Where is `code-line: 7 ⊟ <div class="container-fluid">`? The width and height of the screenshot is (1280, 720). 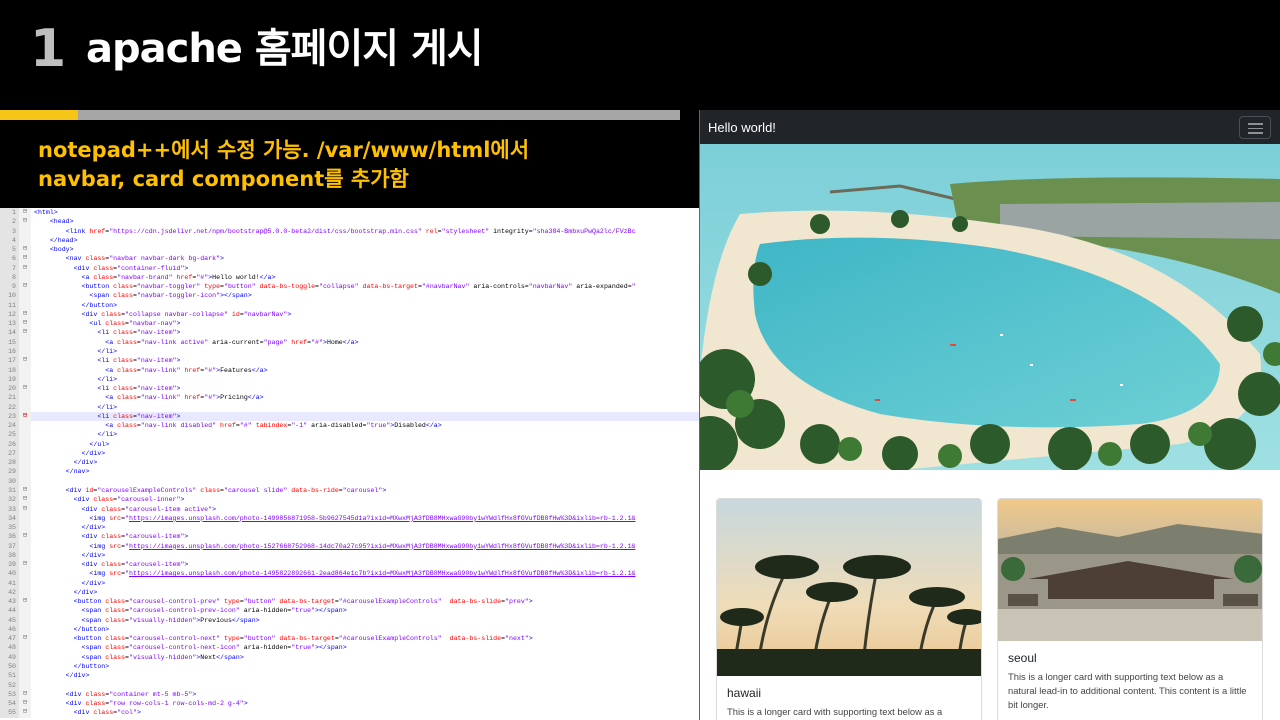
code-line: 7 ⊟ <div class="container-fluid"> is located at coordinates (349, 268).